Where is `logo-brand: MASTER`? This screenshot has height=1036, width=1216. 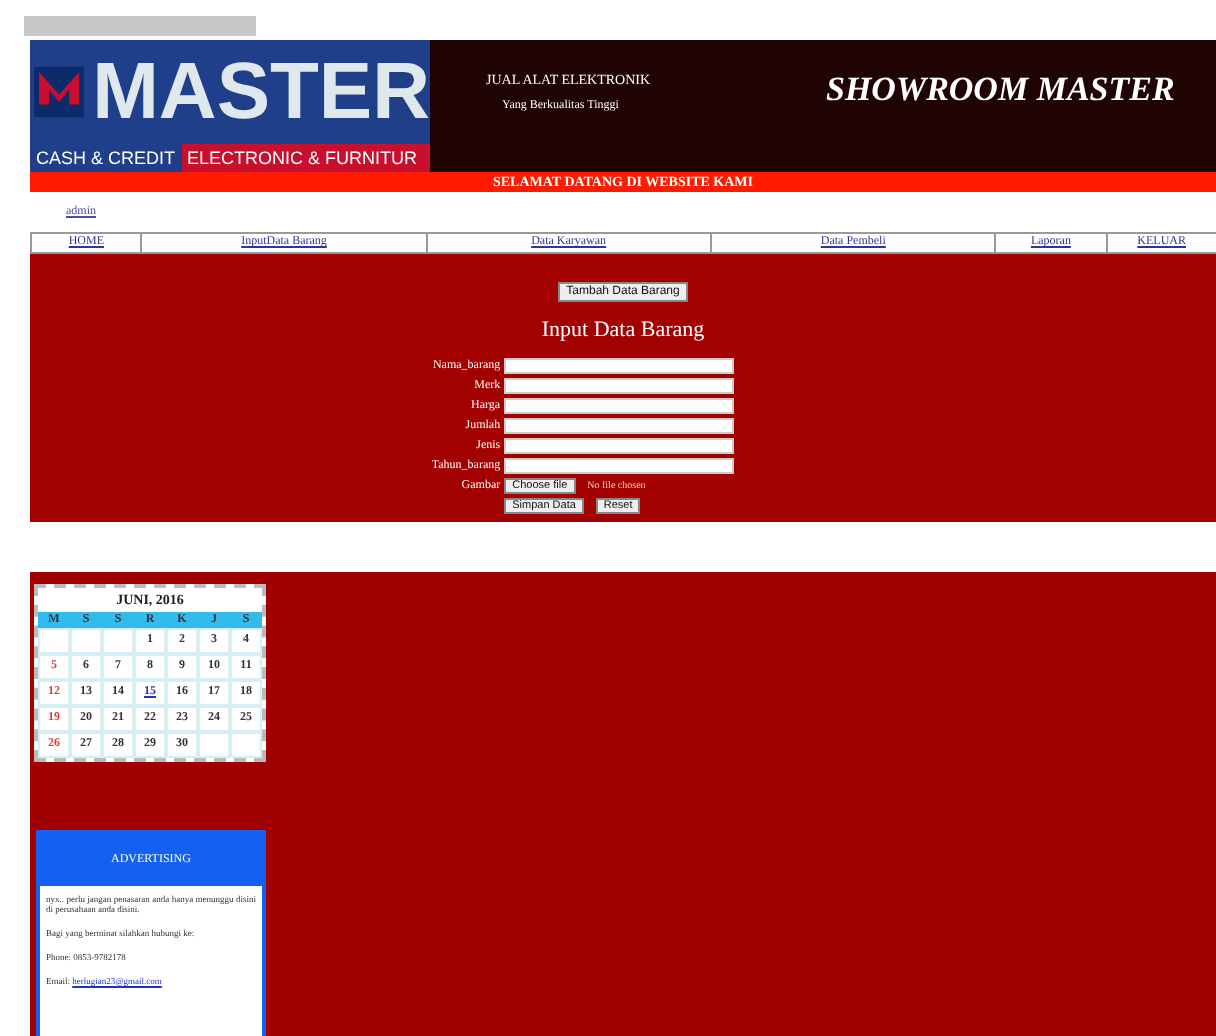 logo-brand: MASTER is located at coordinates (261, 92).